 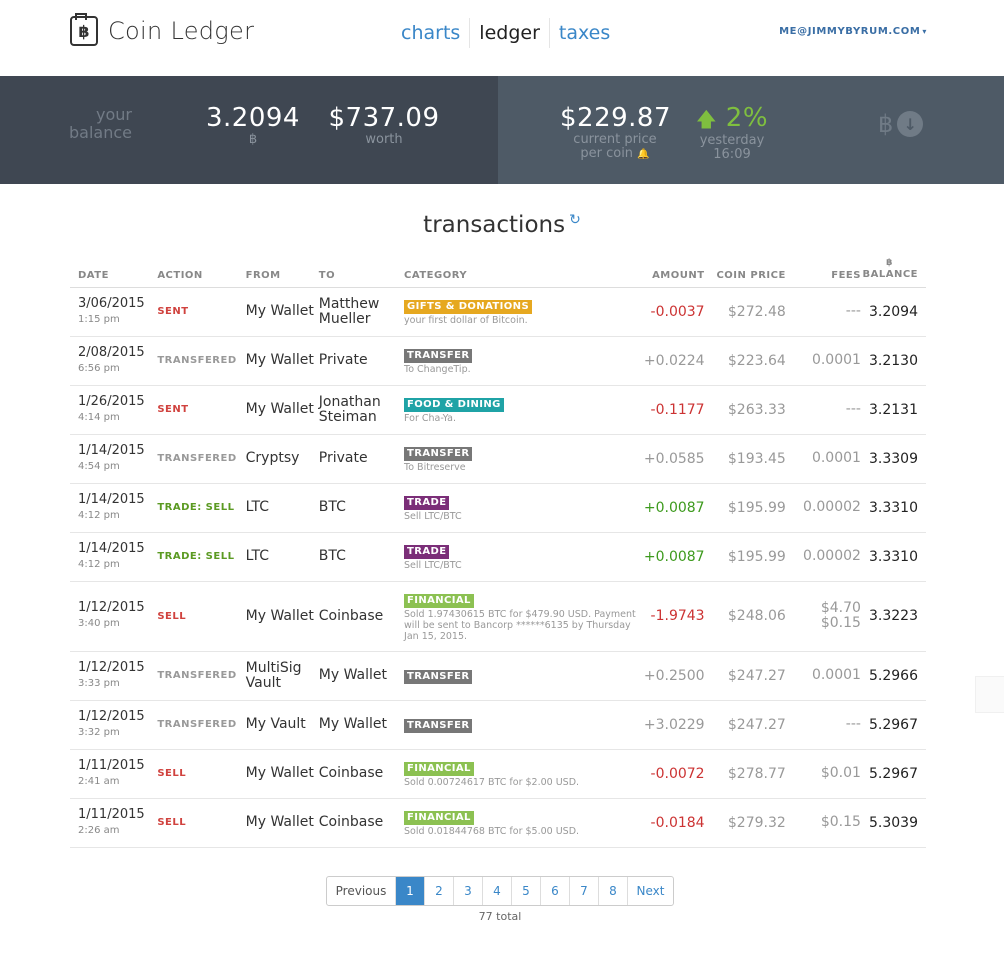 What do you see at coordinates (361, 312) in the screenshot?
I see `to-cell: Matthew Mueller` at bounding box center [361, 312].